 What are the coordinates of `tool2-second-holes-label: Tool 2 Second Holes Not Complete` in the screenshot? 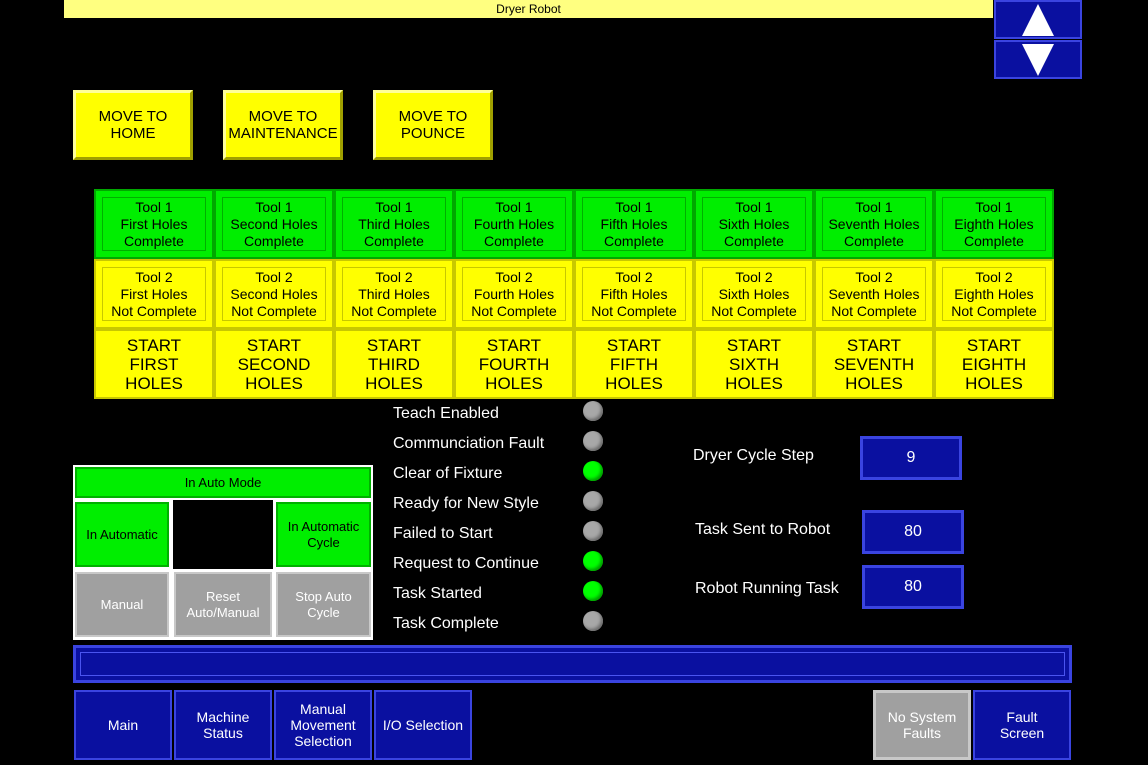 It's located at (274, 293).